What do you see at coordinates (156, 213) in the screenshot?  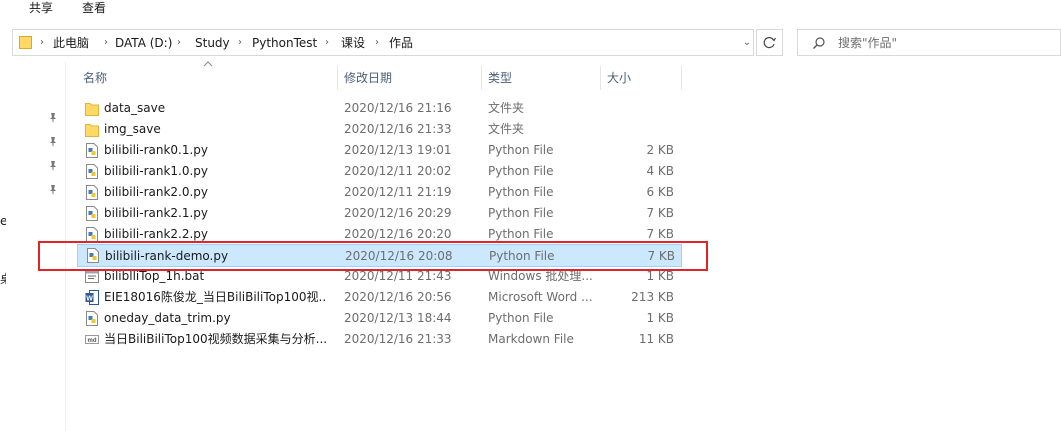 I see `file-name: bilibili-rank2.1.py` at bounding box center [156, 213].